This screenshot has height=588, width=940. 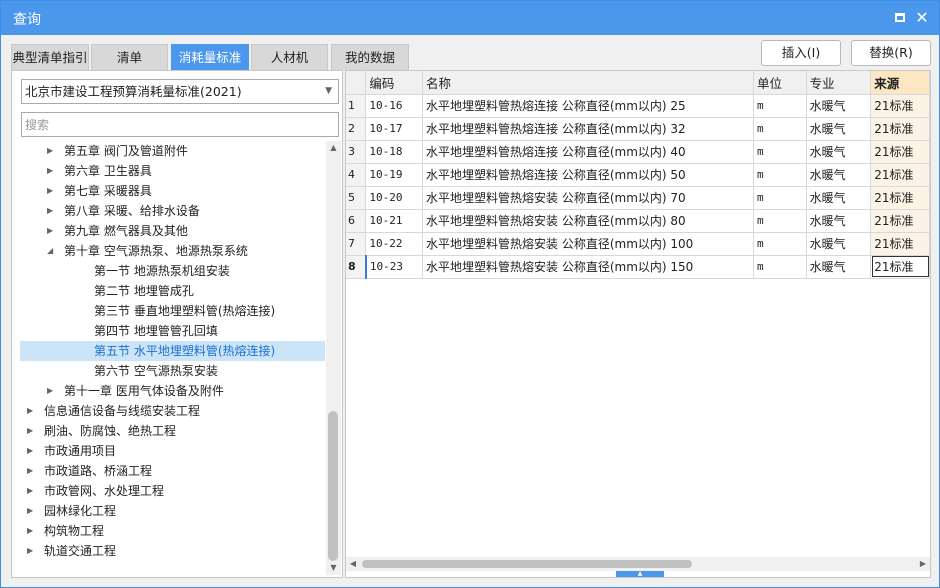 I want to click on tree-node: ▶ 第十一章 医用气体设备及附件, so click(x=168, y=391).